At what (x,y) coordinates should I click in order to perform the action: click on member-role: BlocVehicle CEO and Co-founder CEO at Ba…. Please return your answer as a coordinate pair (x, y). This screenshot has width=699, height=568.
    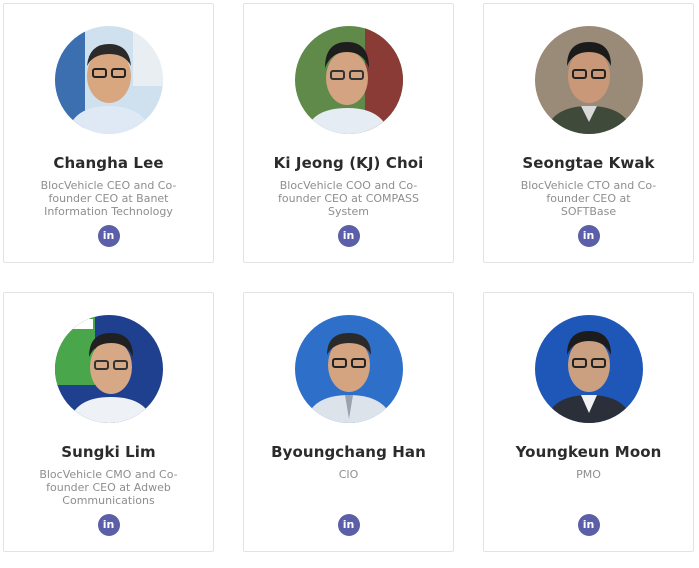
    Looking at the image, I should click on (108, 198).